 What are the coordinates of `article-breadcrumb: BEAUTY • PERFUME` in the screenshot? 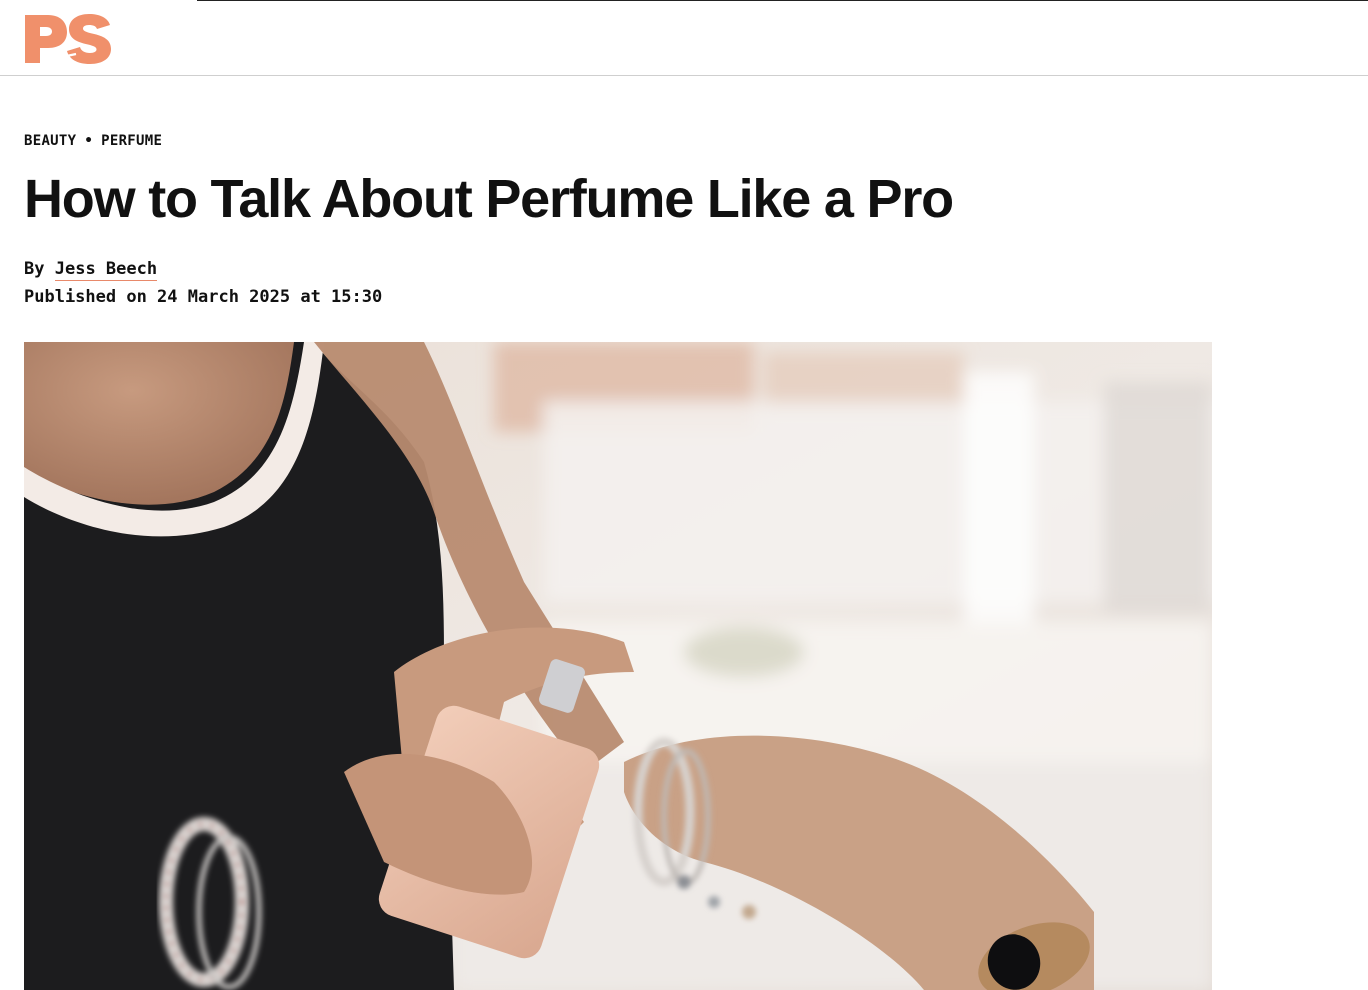 It's located at (93, 141).